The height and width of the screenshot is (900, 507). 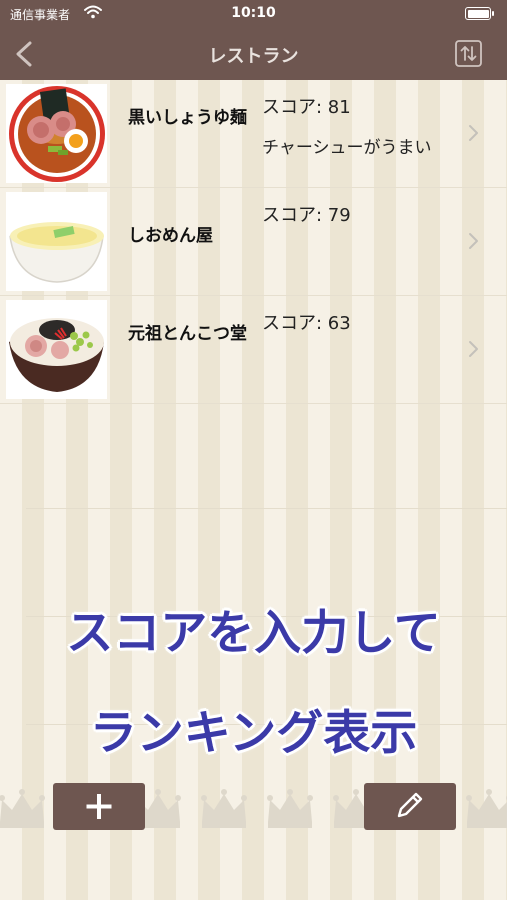 I want to click on shio-ramen-image, so click(x=56, y=241).